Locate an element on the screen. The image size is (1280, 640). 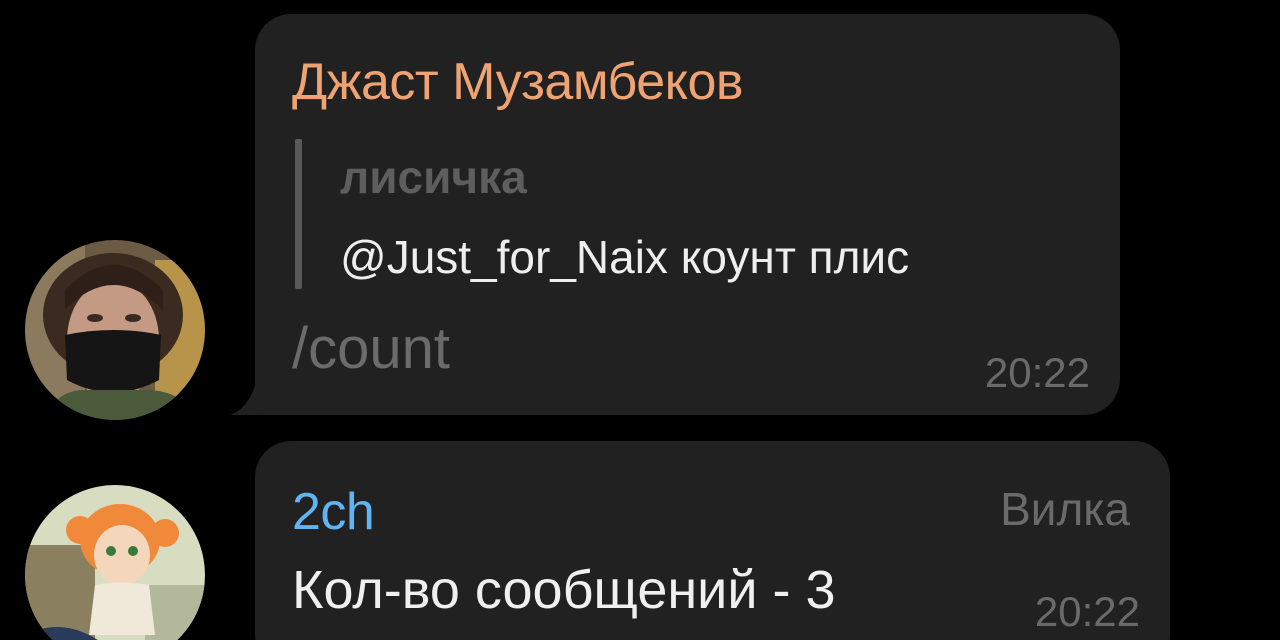
avatar-photo is located at coordinates (115, 330).